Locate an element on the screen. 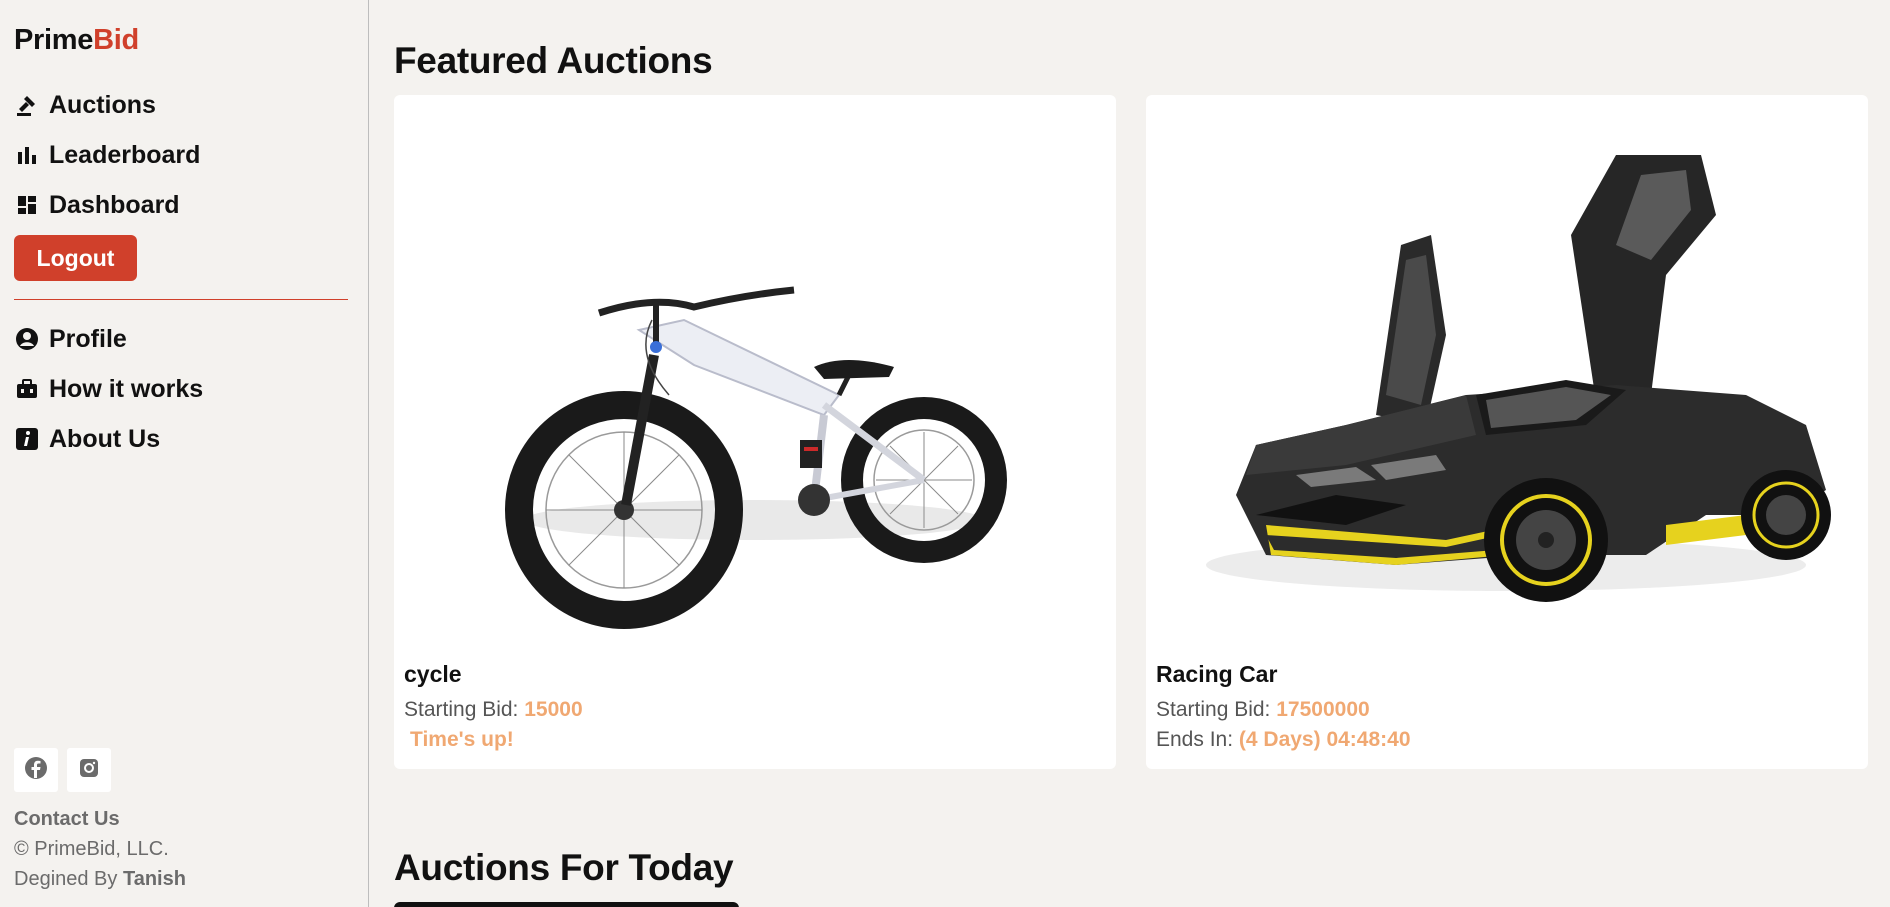  nav-label: Leaderboard is located at coordinates (125, 154).